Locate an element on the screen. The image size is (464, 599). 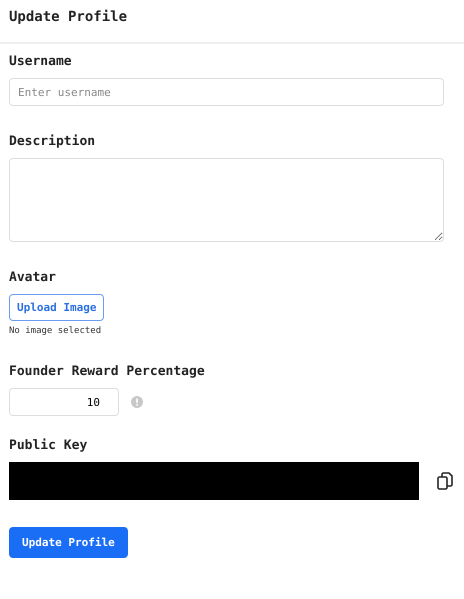
username-field: Enter username is located at coordinates (226, 92).